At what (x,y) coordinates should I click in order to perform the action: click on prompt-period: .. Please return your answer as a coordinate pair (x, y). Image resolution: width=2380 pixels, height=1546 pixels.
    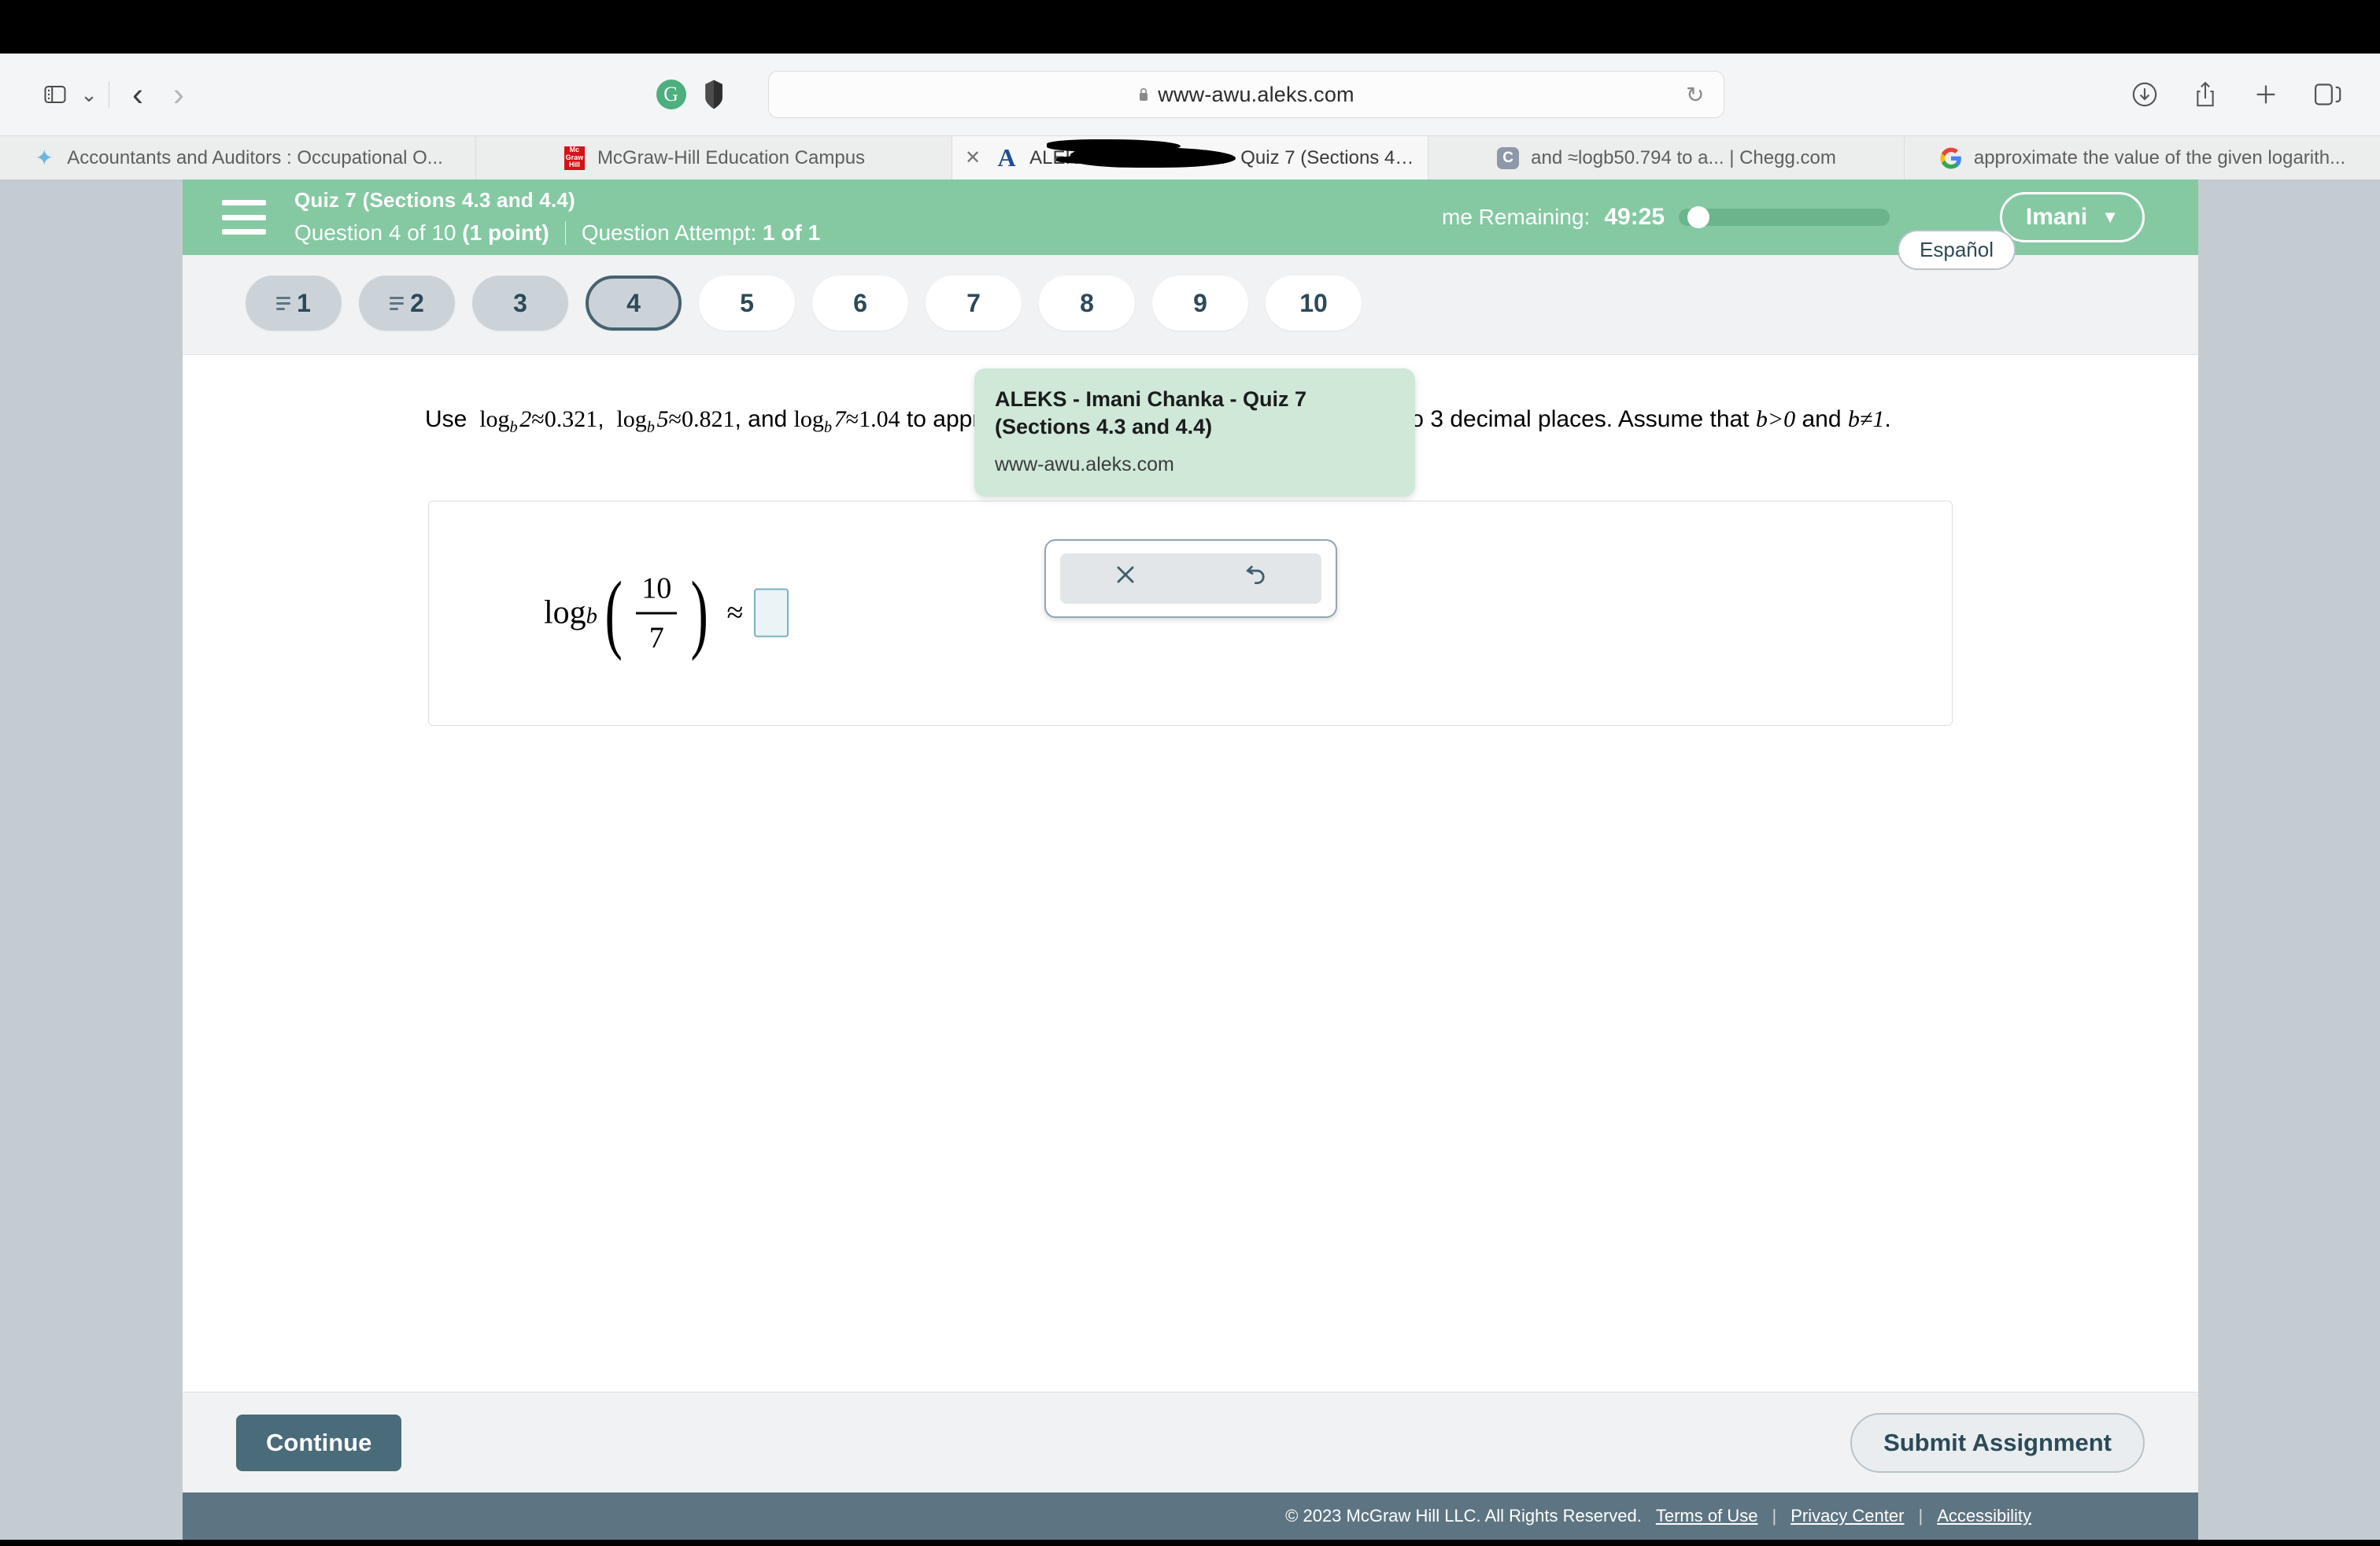
    Looking at the image, I should click on (1887, 419).